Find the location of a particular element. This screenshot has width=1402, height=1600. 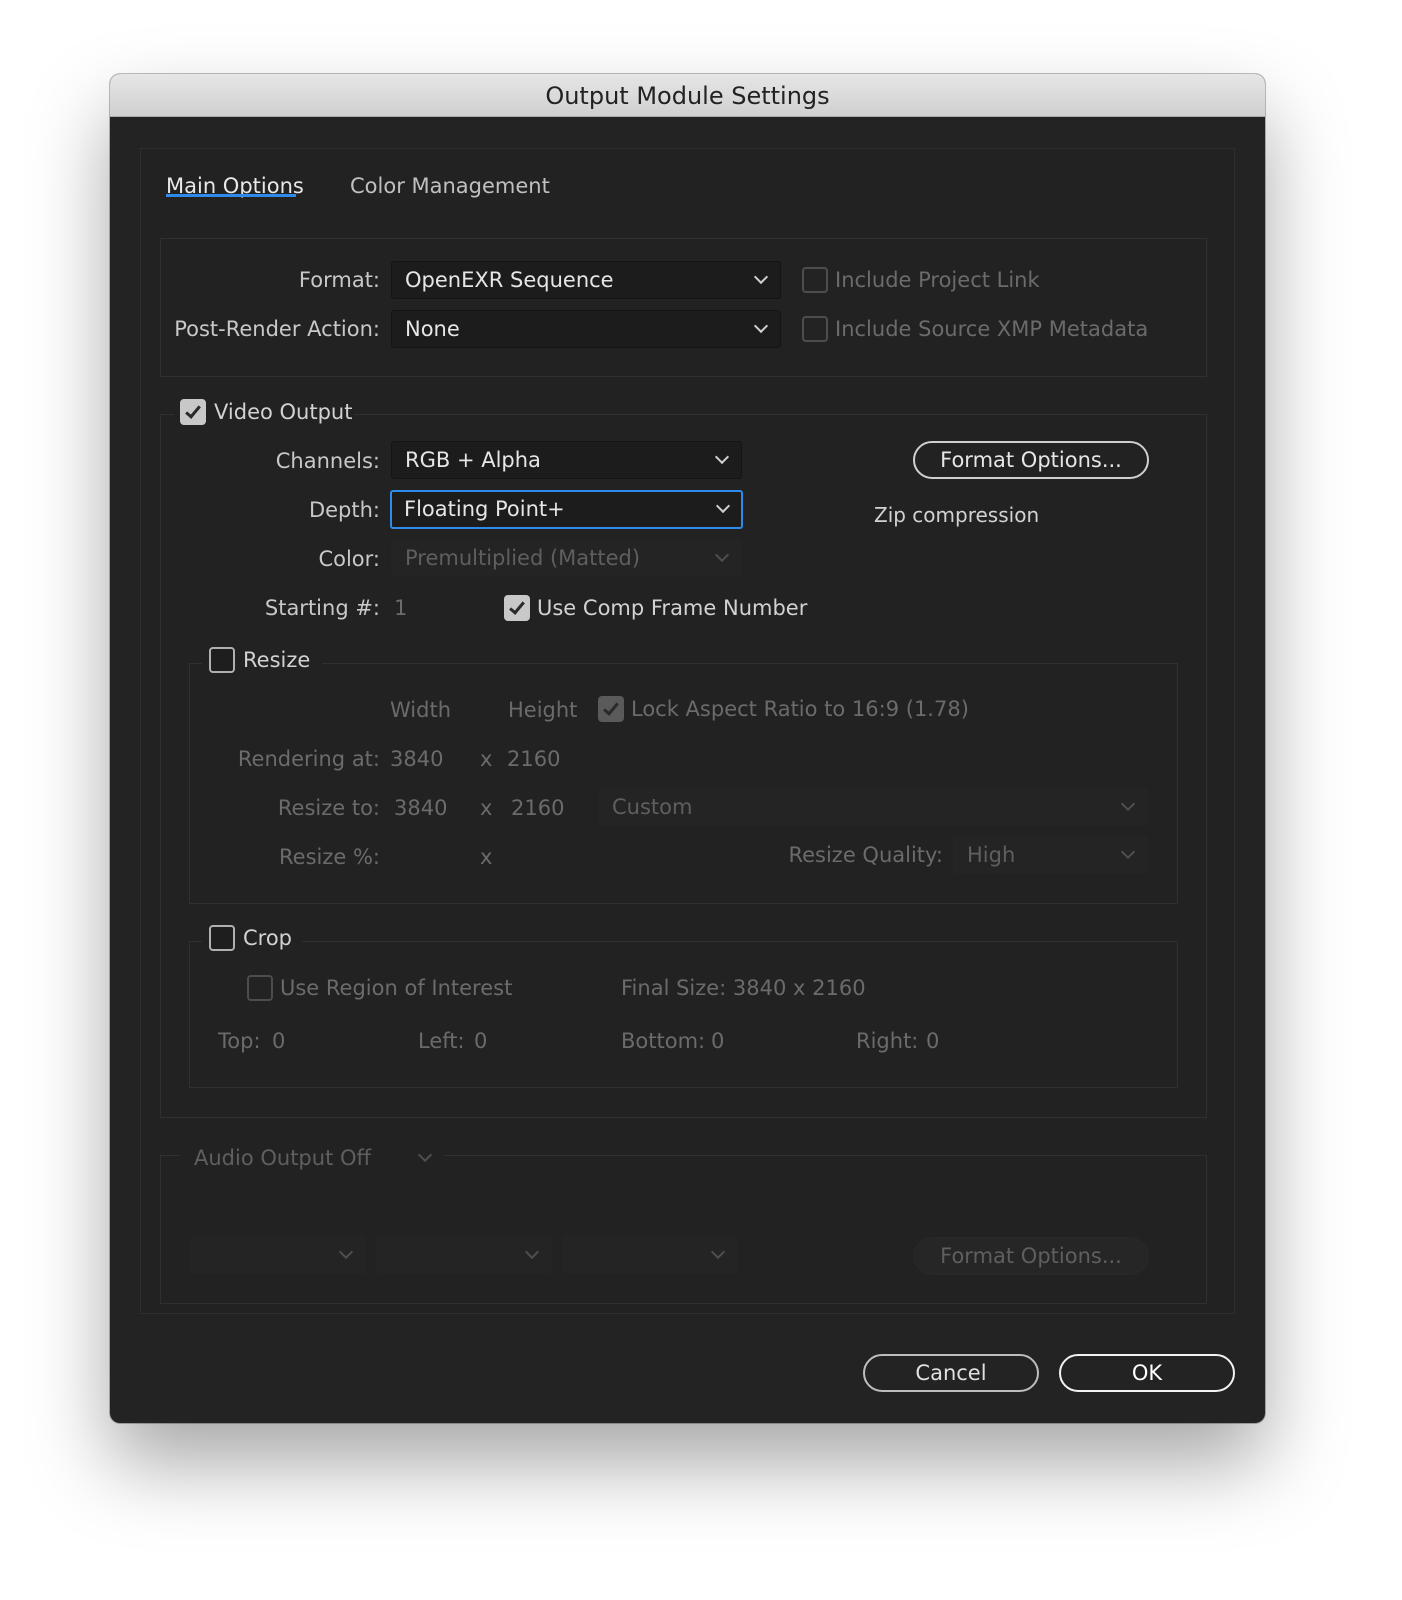

resize-label: Resize is located at coordinates (277, 660).